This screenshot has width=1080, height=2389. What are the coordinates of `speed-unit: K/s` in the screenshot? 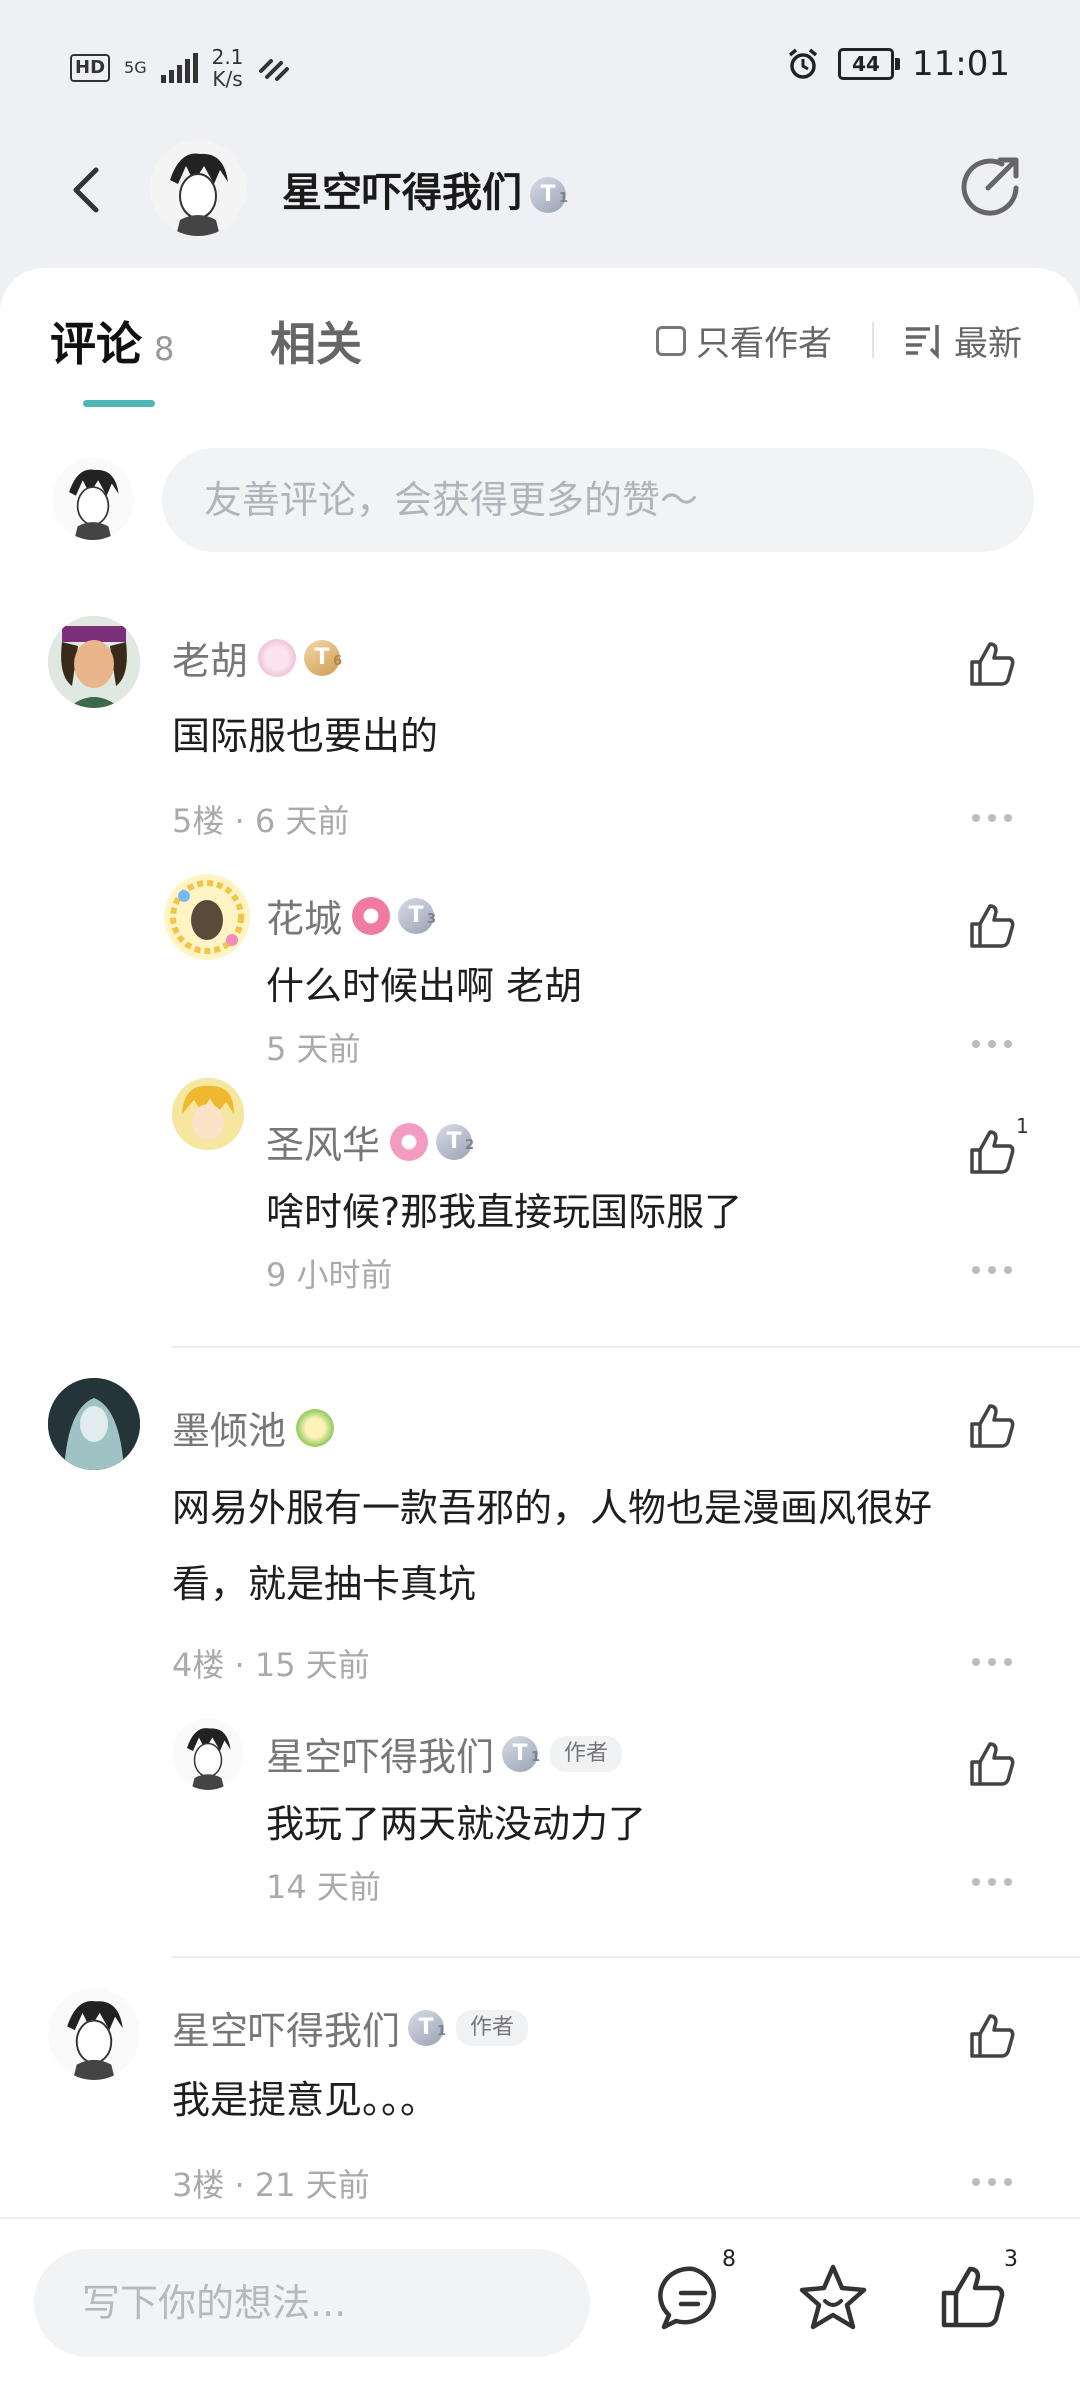 It's located at (227, 79).